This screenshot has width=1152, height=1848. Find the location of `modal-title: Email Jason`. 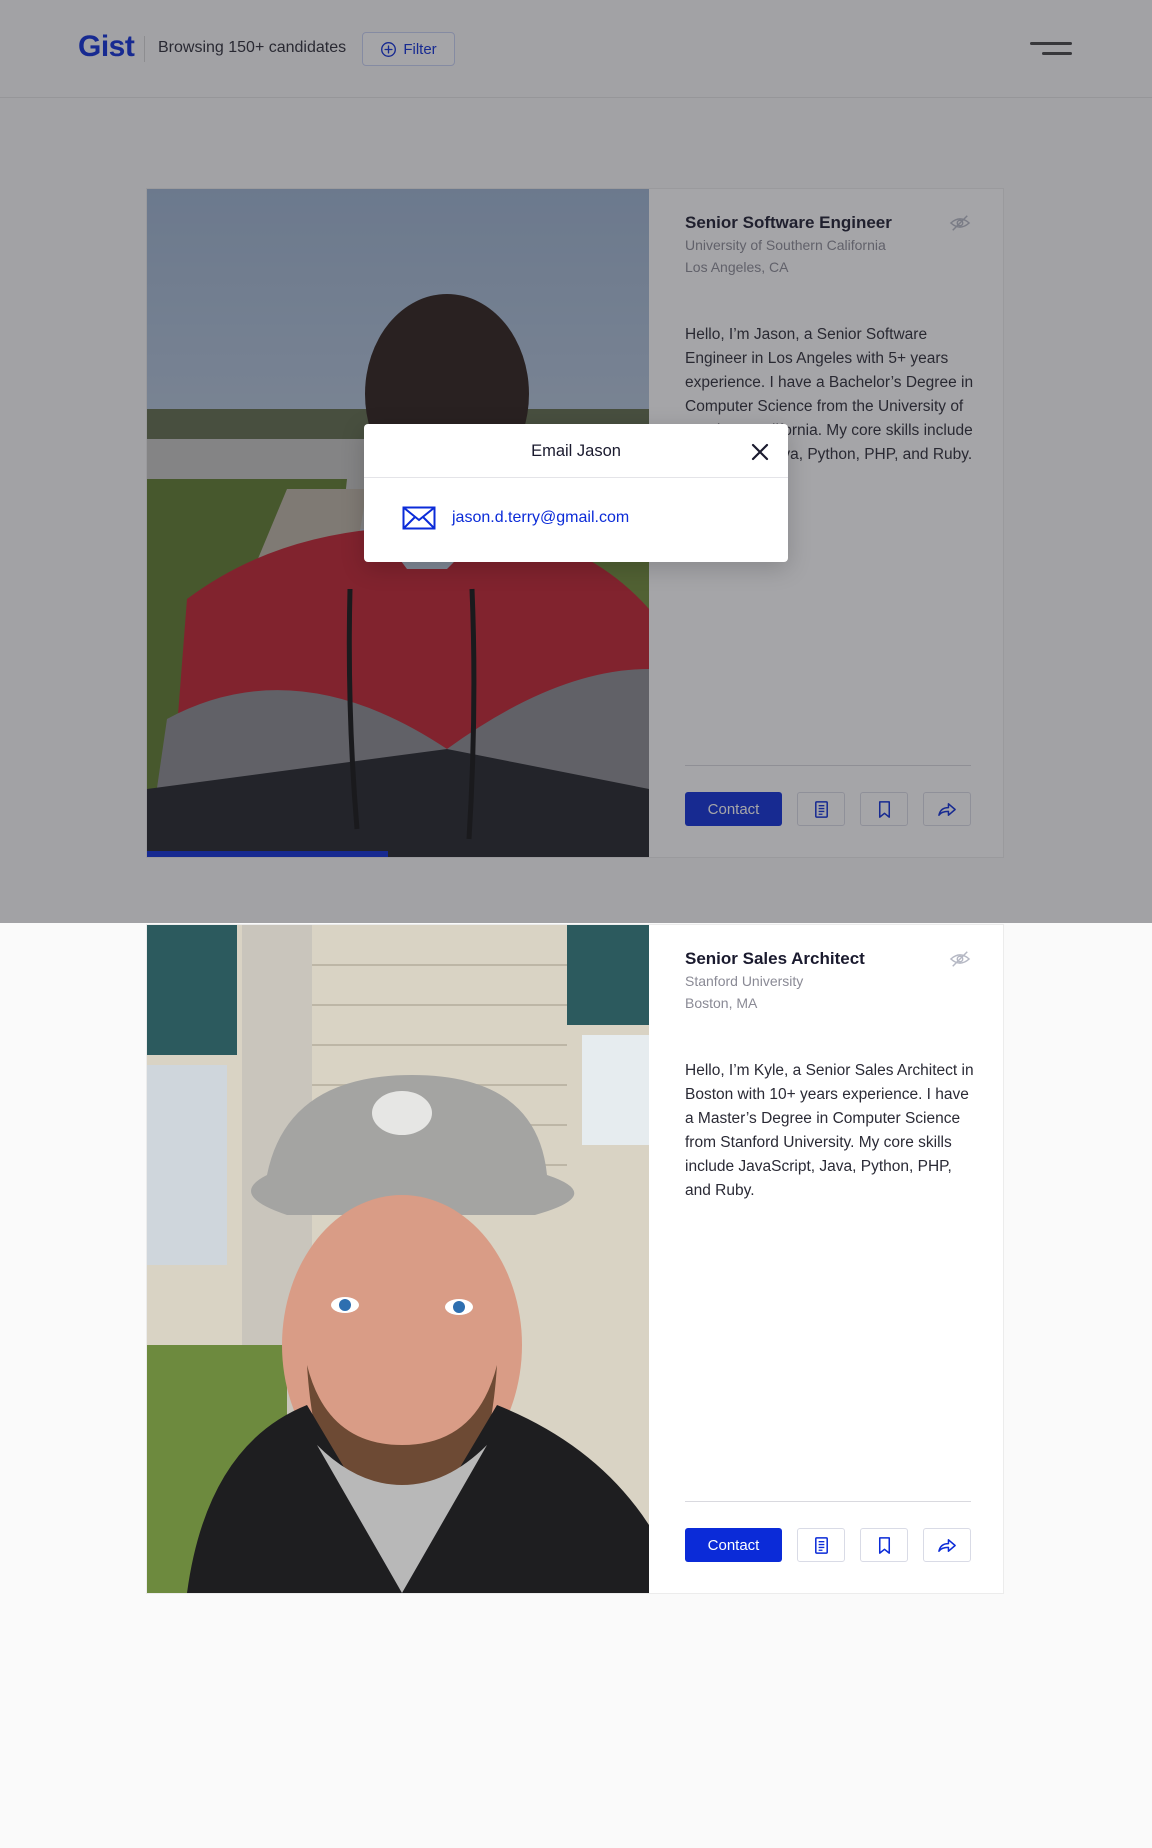

modal-title: Email Jason is located at coordinates (576, 451).